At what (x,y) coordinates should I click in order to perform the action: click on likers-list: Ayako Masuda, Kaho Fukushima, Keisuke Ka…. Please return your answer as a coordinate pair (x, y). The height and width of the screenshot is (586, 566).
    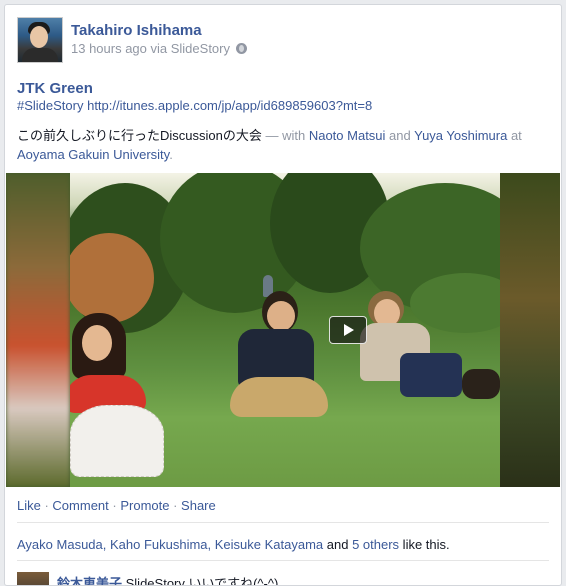
    Looking at the image, I should click on (170, 544).